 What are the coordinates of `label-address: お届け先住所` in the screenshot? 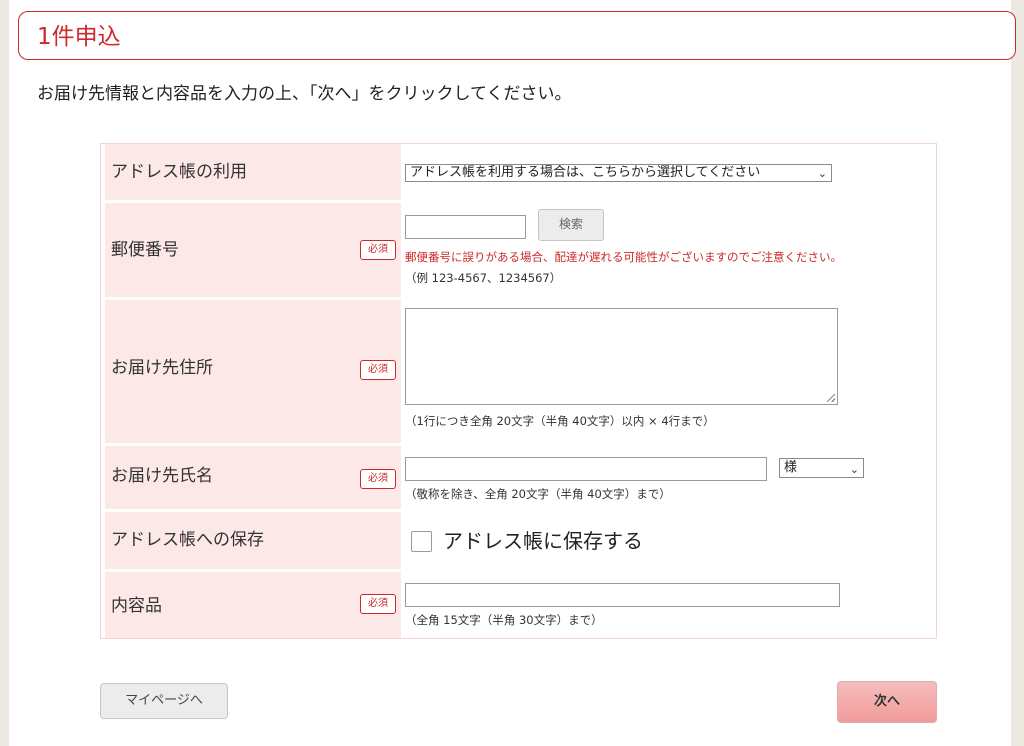 It's located at (162, 368).